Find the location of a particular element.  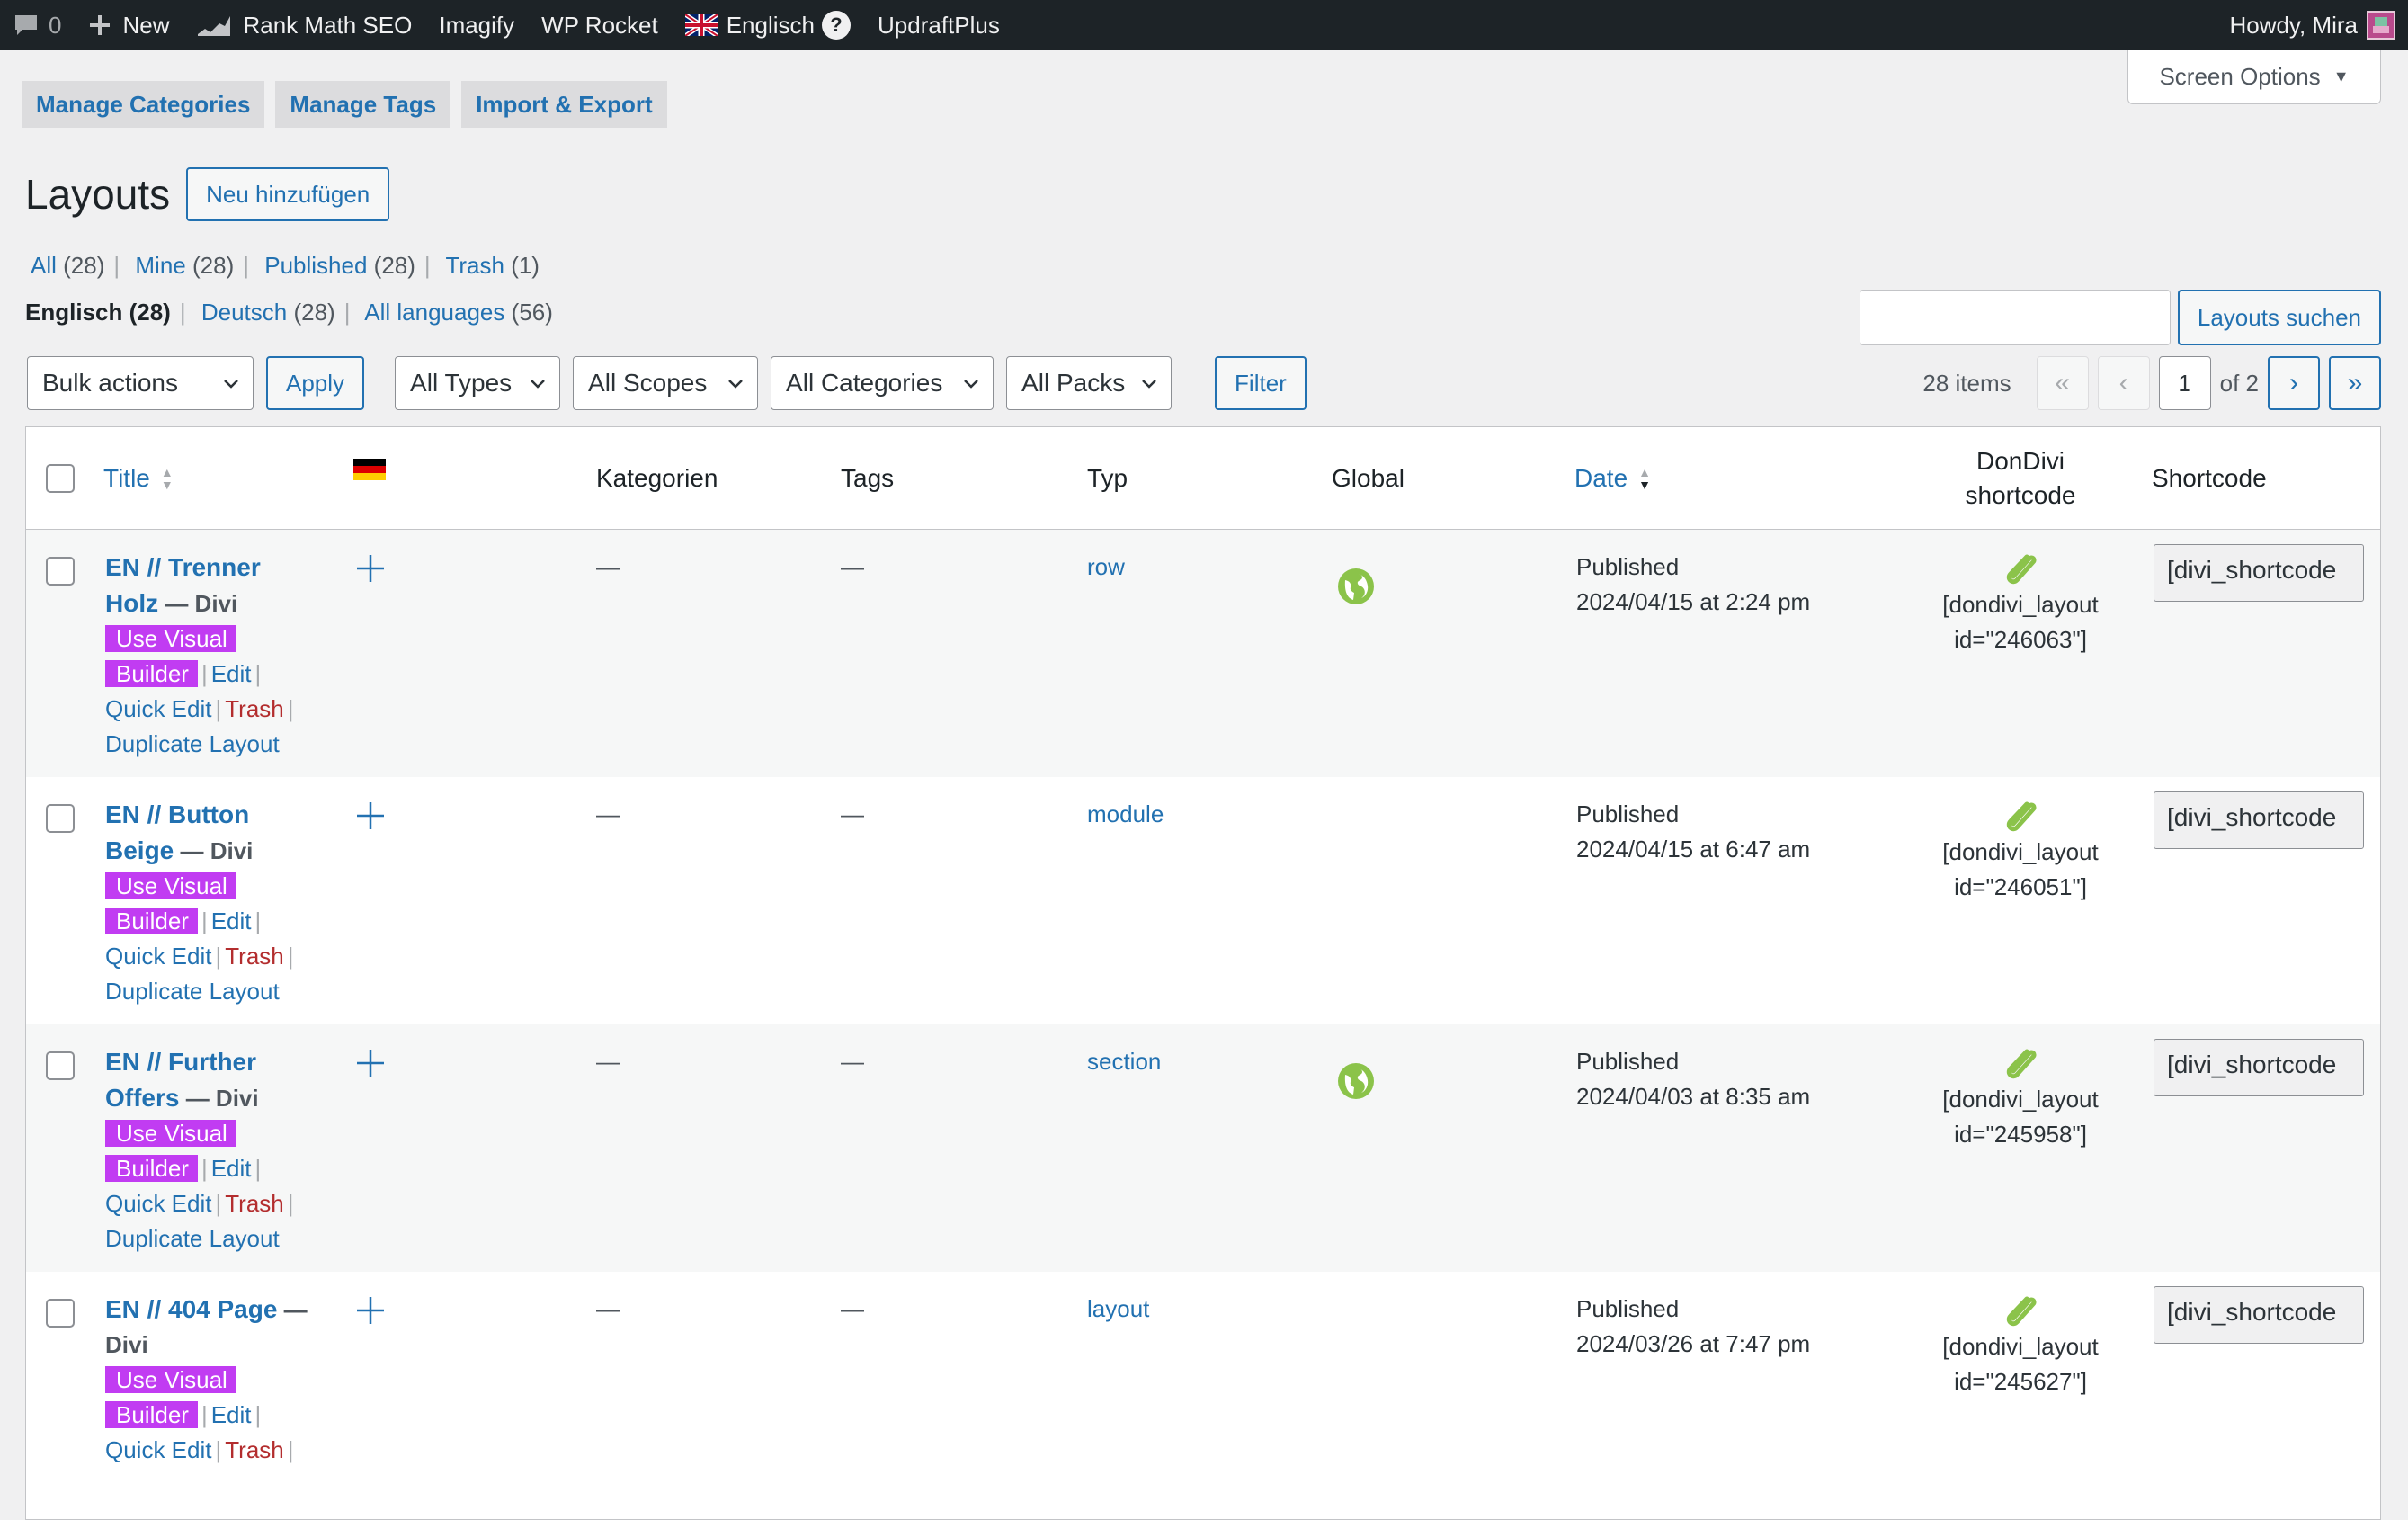

view-published-link: Published is located at coordinates (315, 265).